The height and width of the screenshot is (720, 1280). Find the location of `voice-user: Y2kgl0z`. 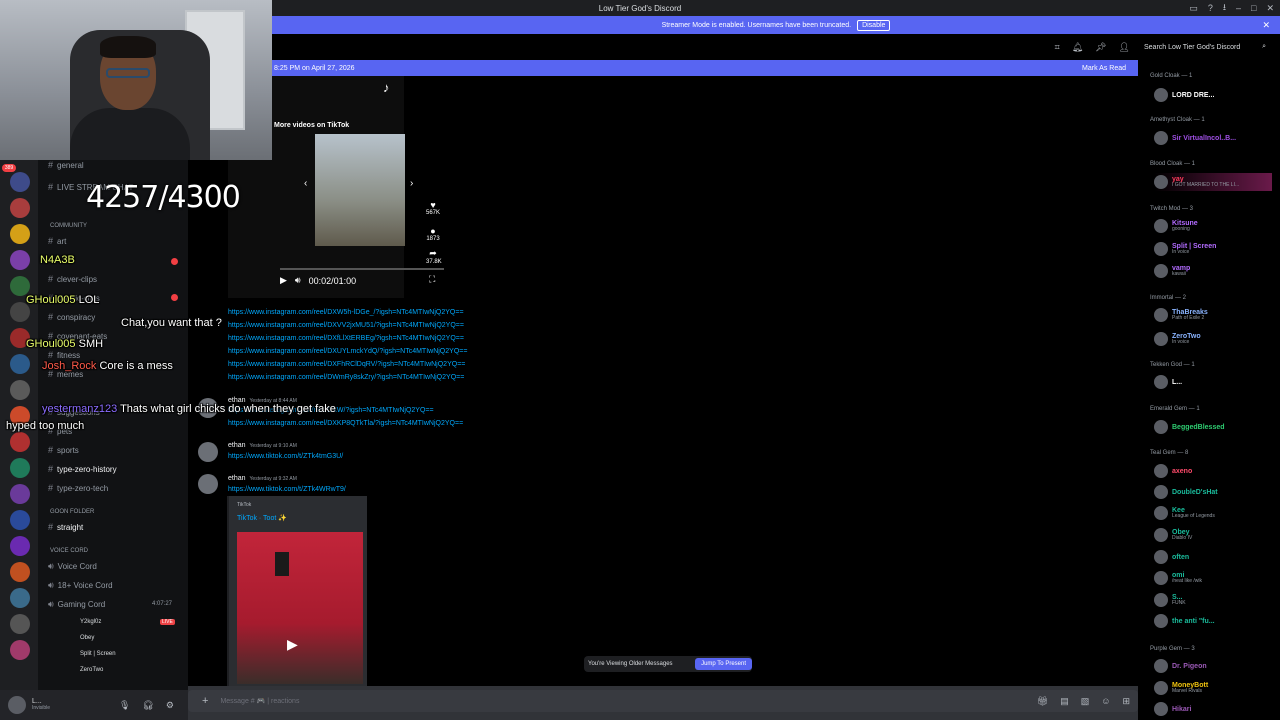

voice-user: Y2kgl0z is located at coordinates (90, 622).